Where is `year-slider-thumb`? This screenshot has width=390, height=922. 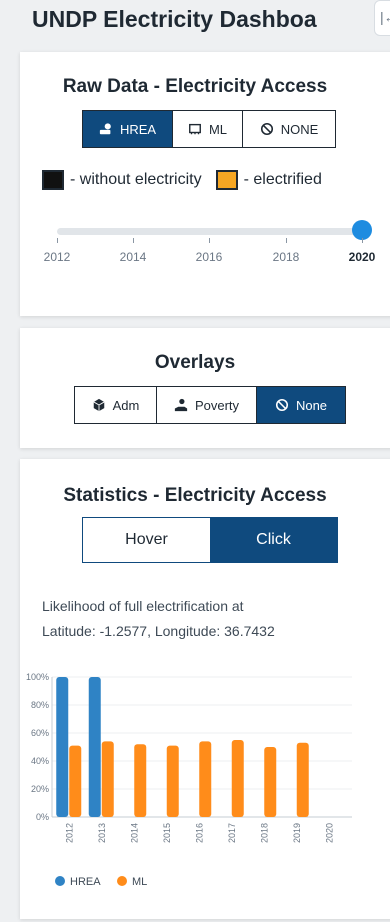
year-slider-thumb is located at coordinates (362, 230).